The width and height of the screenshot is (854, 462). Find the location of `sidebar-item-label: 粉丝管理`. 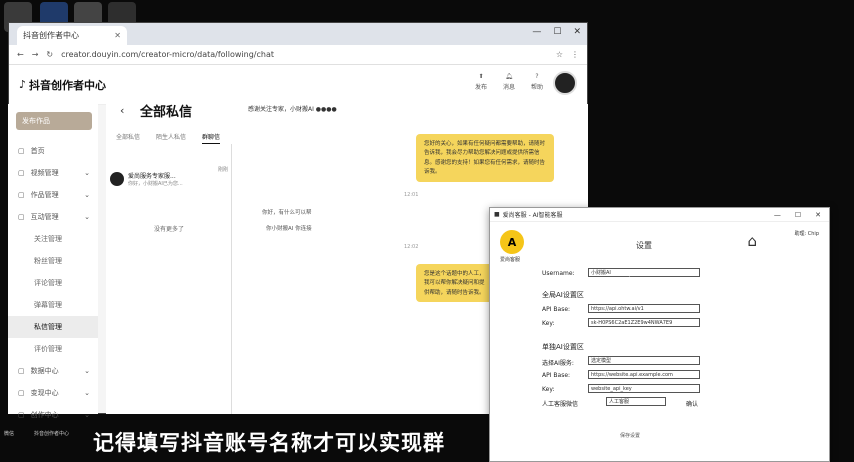

sidebar-item-label: 粉丝管理 is located at coordinates (48, 261).